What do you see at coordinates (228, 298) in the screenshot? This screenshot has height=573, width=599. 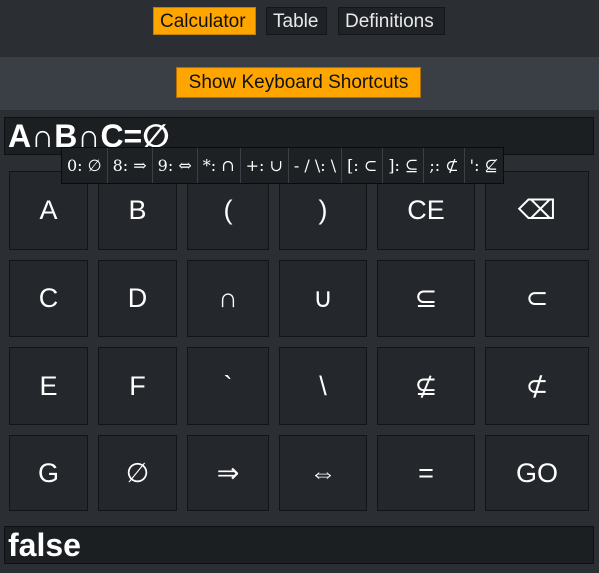 I see `key-intersection: ∩` at bounding box center [228, 298].